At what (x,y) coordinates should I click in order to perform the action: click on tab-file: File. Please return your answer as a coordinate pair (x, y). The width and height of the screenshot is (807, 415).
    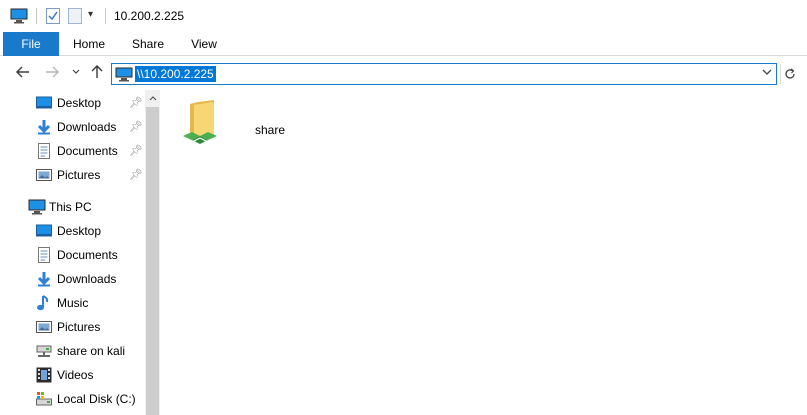
    Looking at the image, I should click on (31, 44).